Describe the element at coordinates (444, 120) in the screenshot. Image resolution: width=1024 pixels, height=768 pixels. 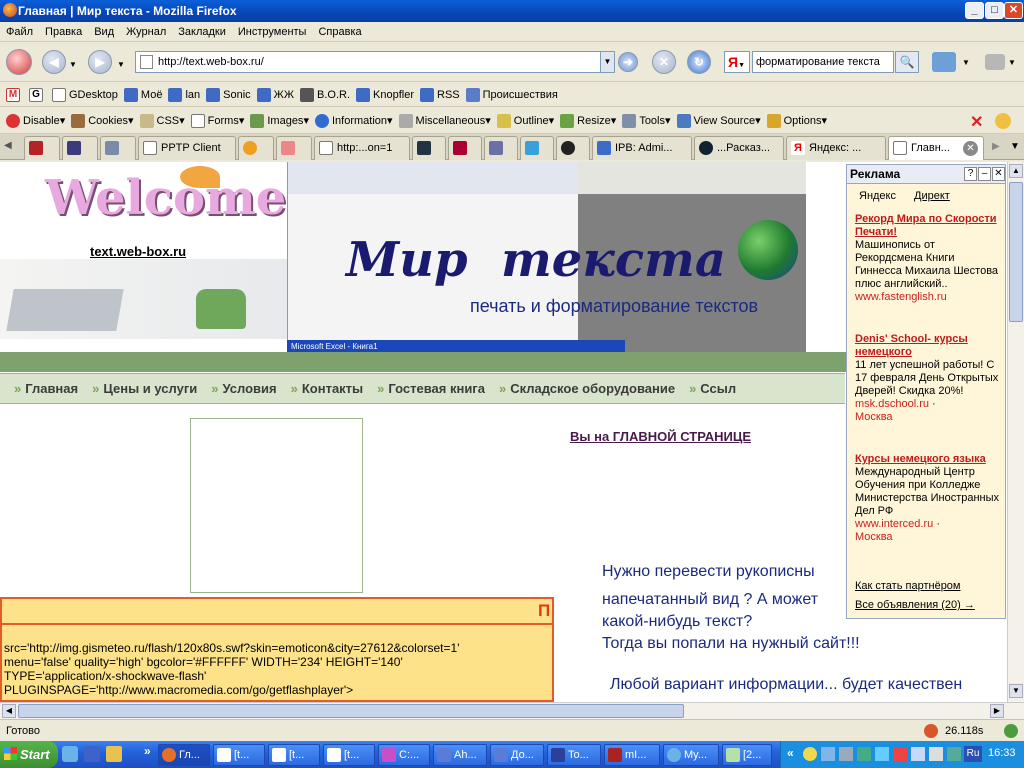
I see `dev-misc: Miscellaneous ▾` at that location.